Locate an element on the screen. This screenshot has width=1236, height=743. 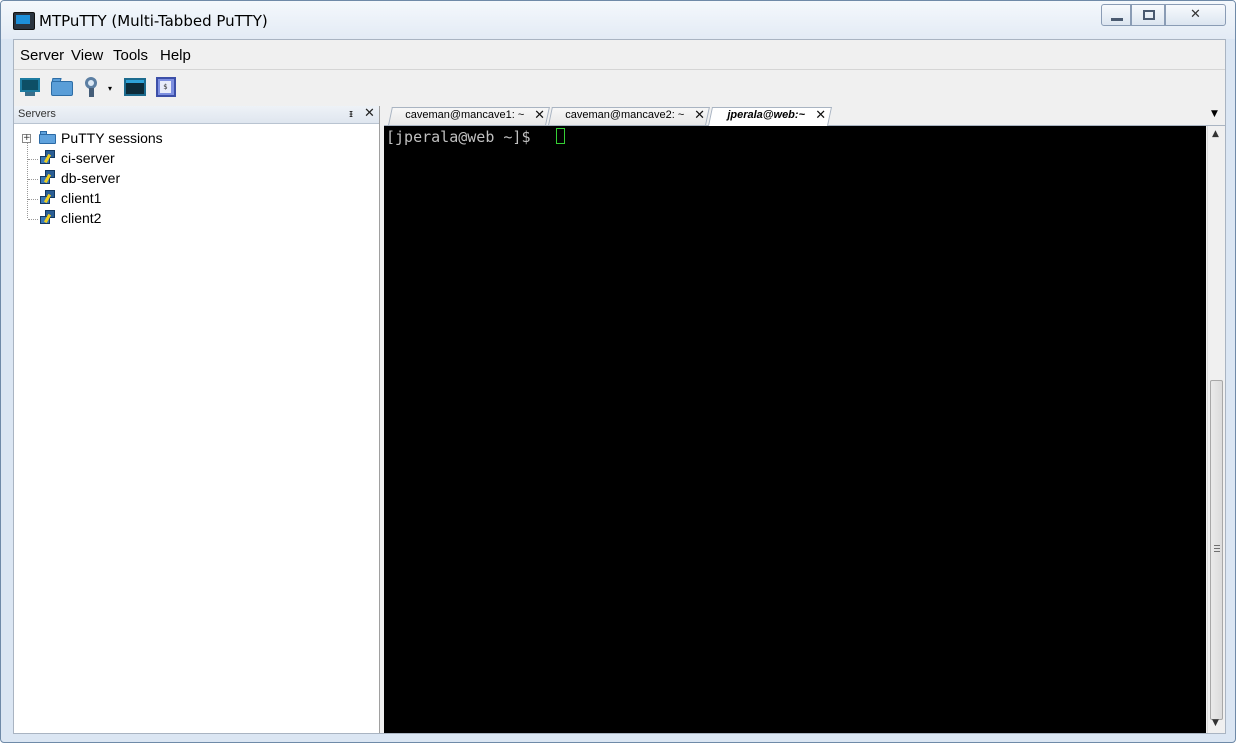
close-button: ✕ is located at coordinates (1195, 15).